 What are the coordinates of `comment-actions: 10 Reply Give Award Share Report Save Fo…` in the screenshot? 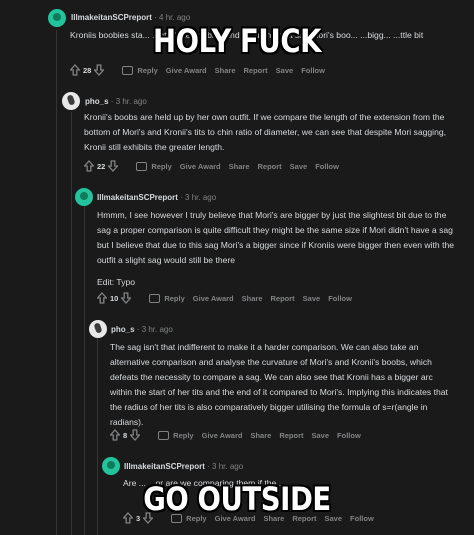 It's located at (228, 298).